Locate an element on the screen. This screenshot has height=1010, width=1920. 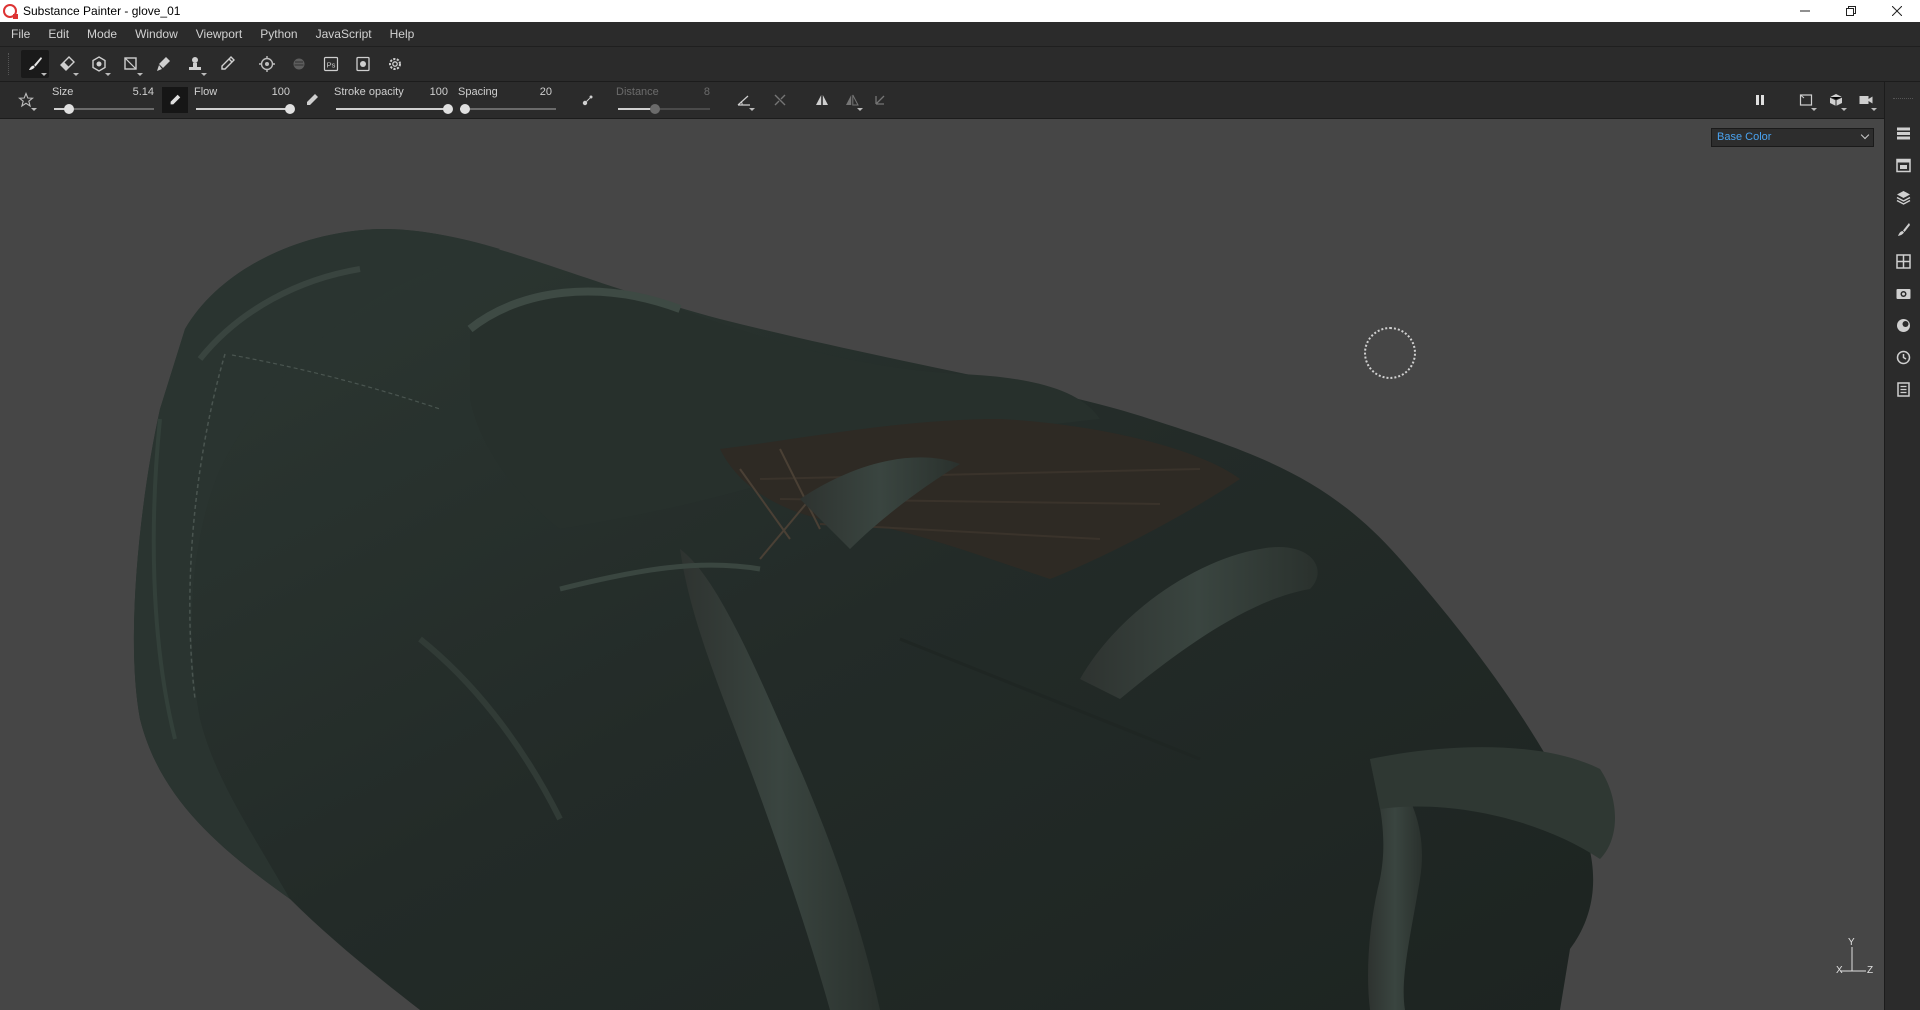
clone-icon is located at coordinates (195, 63).